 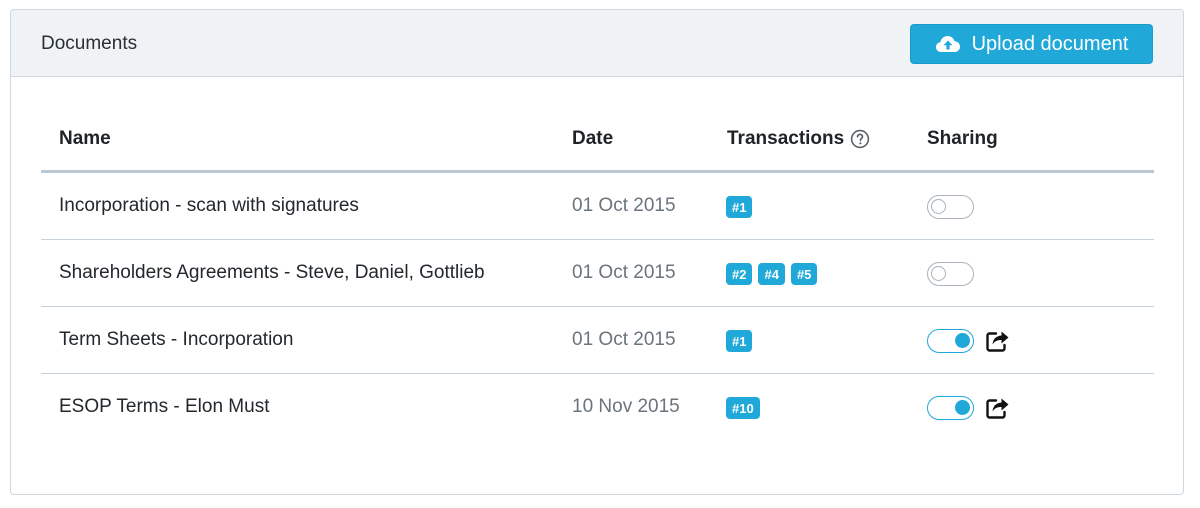 I want to click on table-header: Name Date Transactions Sharing, so click(x=597, y=140).